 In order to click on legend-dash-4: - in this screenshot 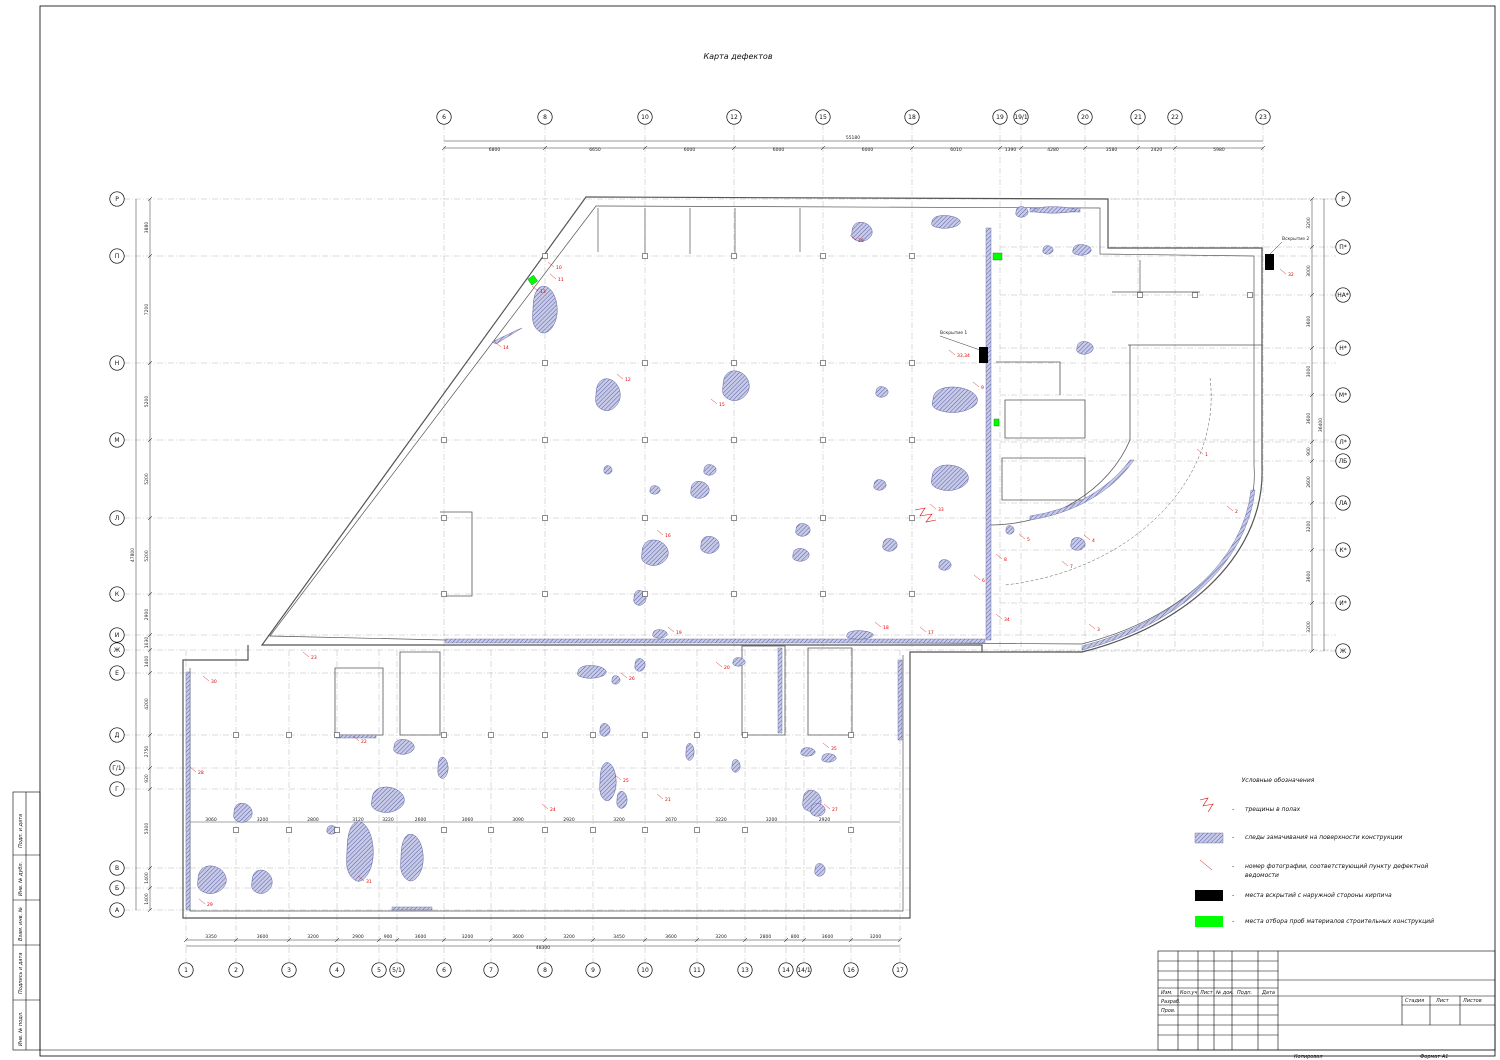, I will do `click(1233, 895)`.